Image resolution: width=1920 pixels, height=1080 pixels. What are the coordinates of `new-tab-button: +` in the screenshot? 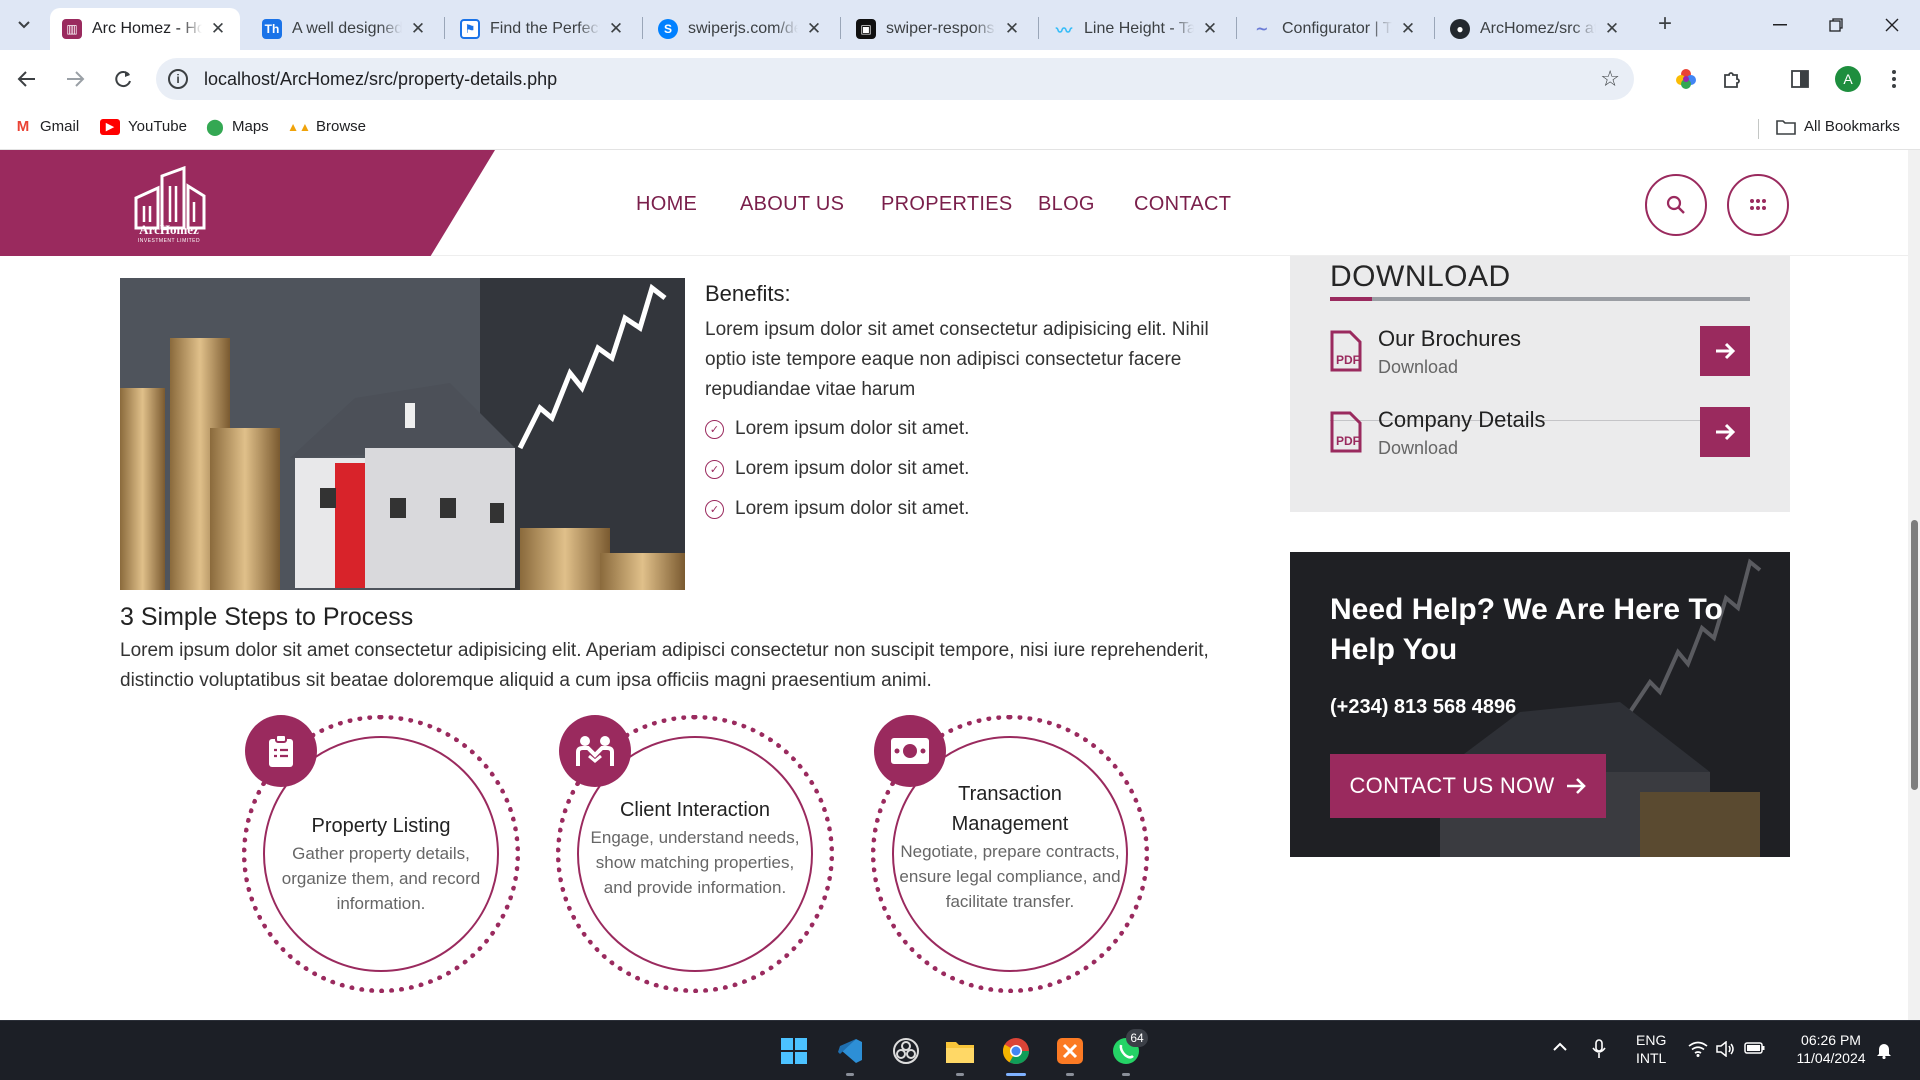 It's located at (1665, 25).